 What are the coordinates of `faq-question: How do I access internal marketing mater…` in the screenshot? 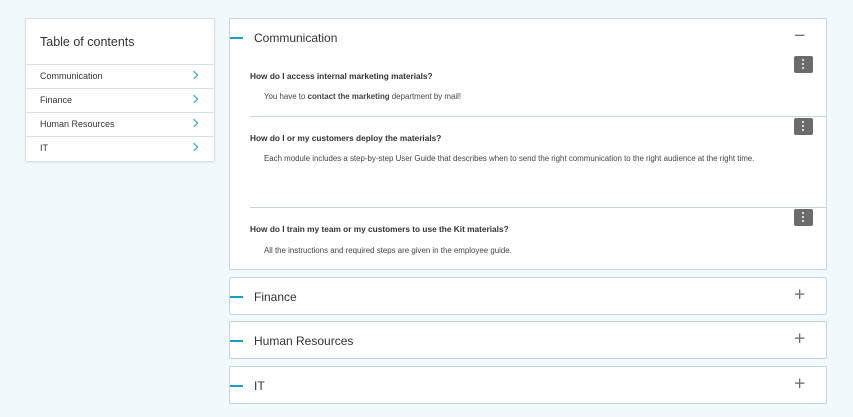 It's located at (341, 76).